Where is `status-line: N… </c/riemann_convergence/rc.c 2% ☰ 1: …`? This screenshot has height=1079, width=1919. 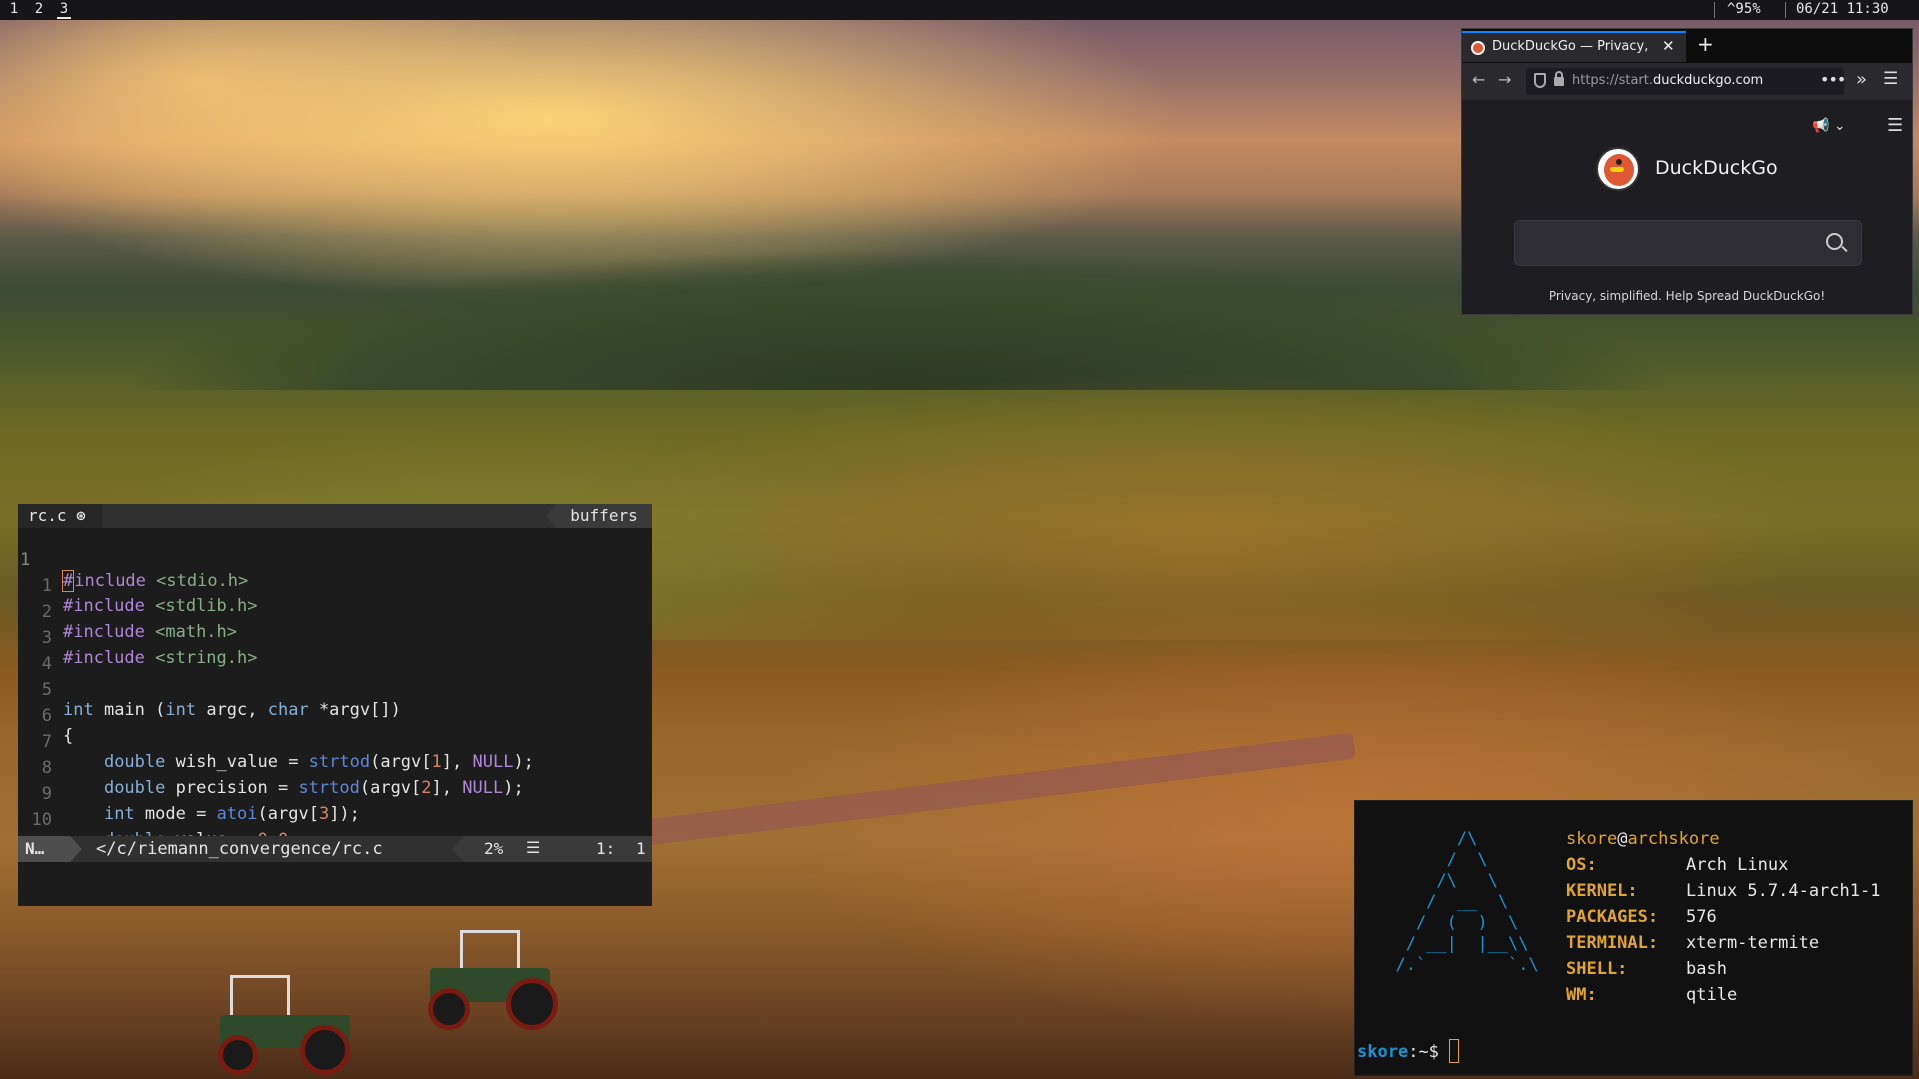 status-line: N… </c/riemann_convergence/rc.c 2% ☰ 1: … is located at coordinates (335, 849).